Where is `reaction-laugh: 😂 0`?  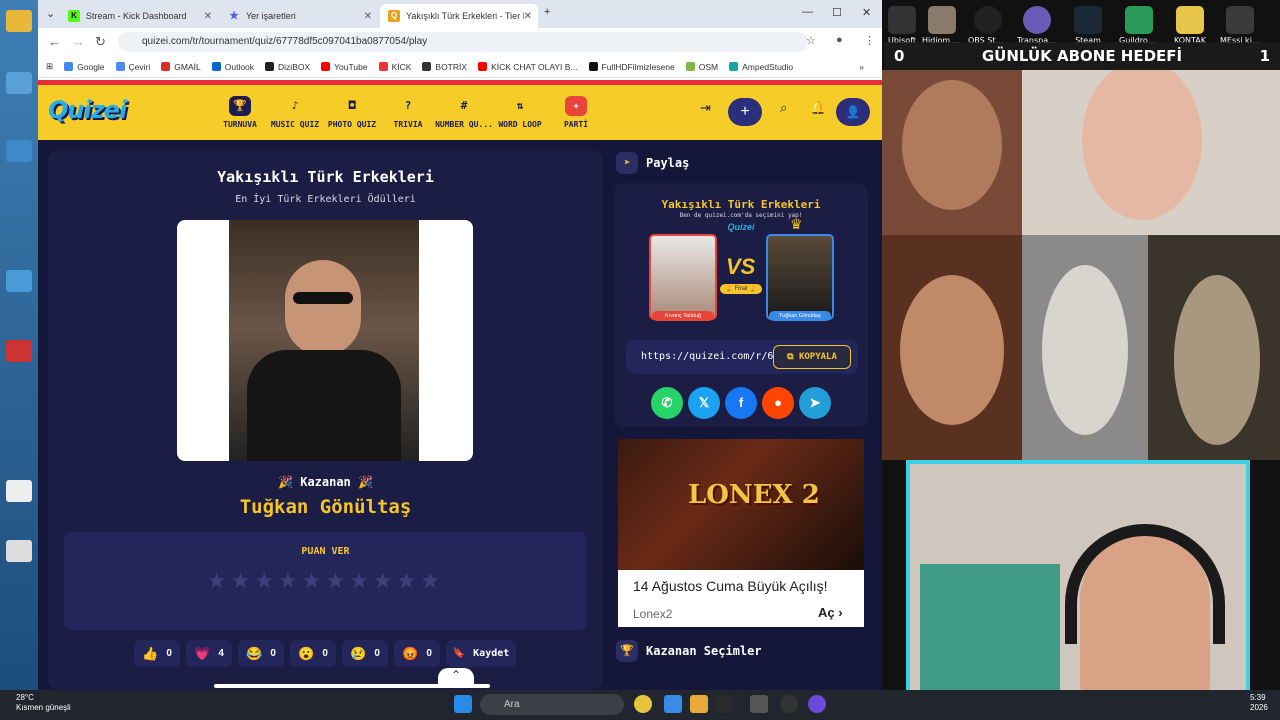
reaction-laugh: 😂 0 is located at coordinates (261, 653).